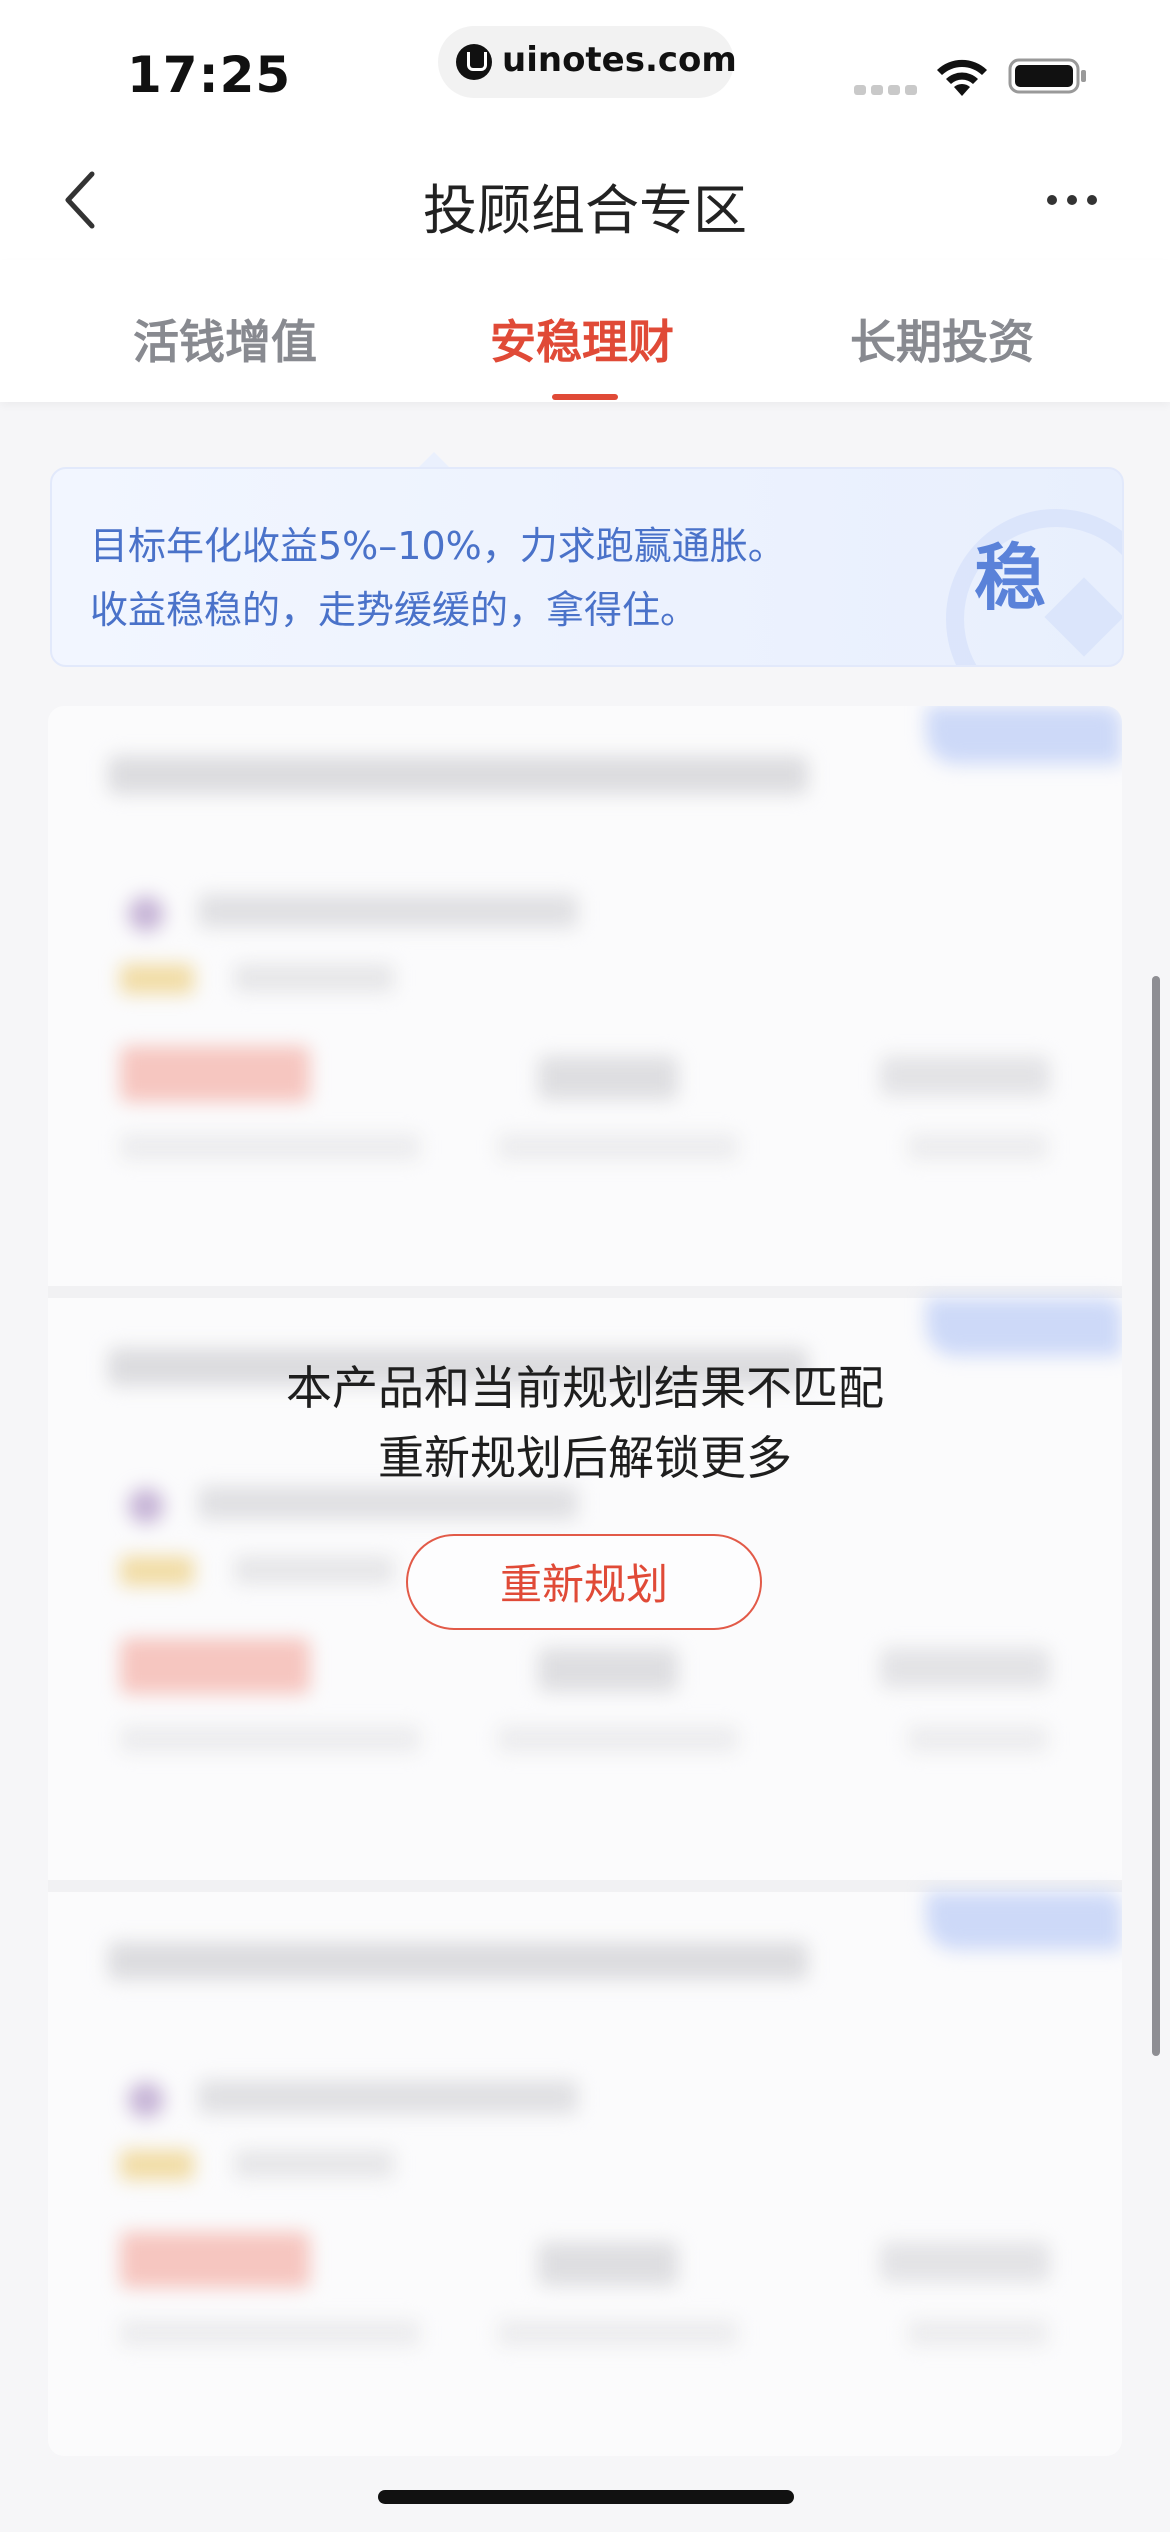  What do you see at coordinates (225, 339) in the screenshot?
I see `tab-flexible-savings: 活钱增值` at bounding box center [225, 339].